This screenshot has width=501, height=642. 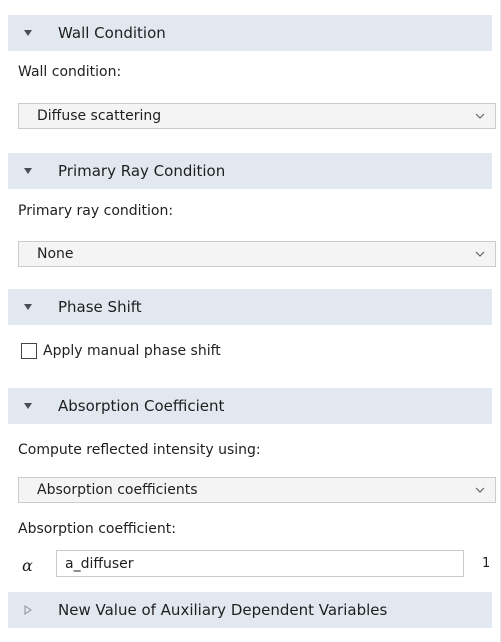 What do you see at coordinates (112, 33) in the screenshot?
I see `section-title: Wall Condition` at bounding box center [112, 33].